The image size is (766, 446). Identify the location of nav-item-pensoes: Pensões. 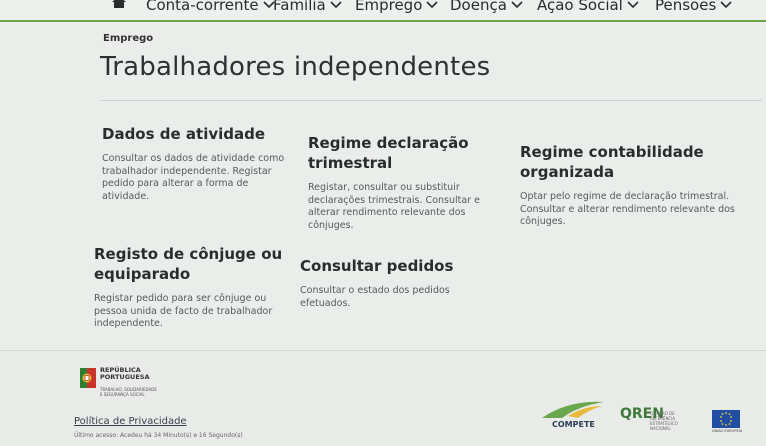
(693, 8).